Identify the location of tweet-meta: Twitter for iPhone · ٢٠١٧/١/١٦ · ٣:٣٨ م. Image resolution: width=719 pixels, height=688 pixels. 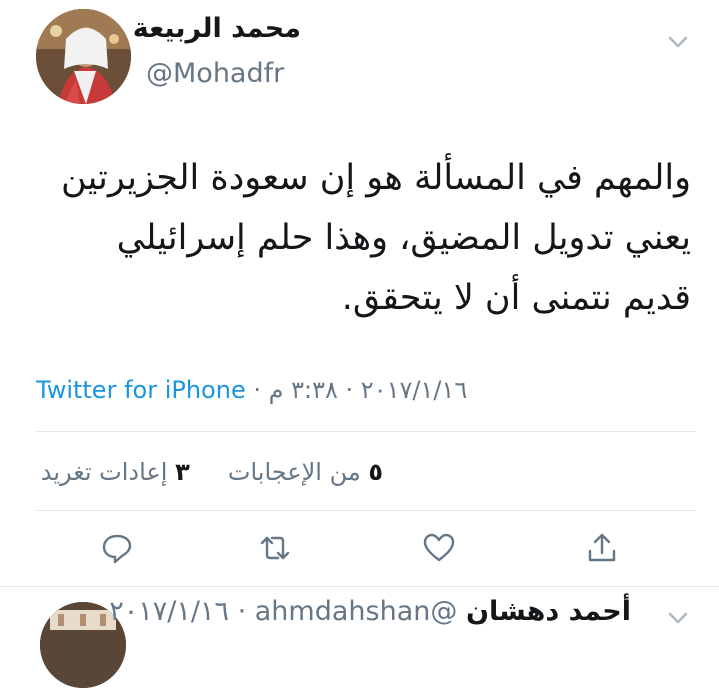
(251, 390).